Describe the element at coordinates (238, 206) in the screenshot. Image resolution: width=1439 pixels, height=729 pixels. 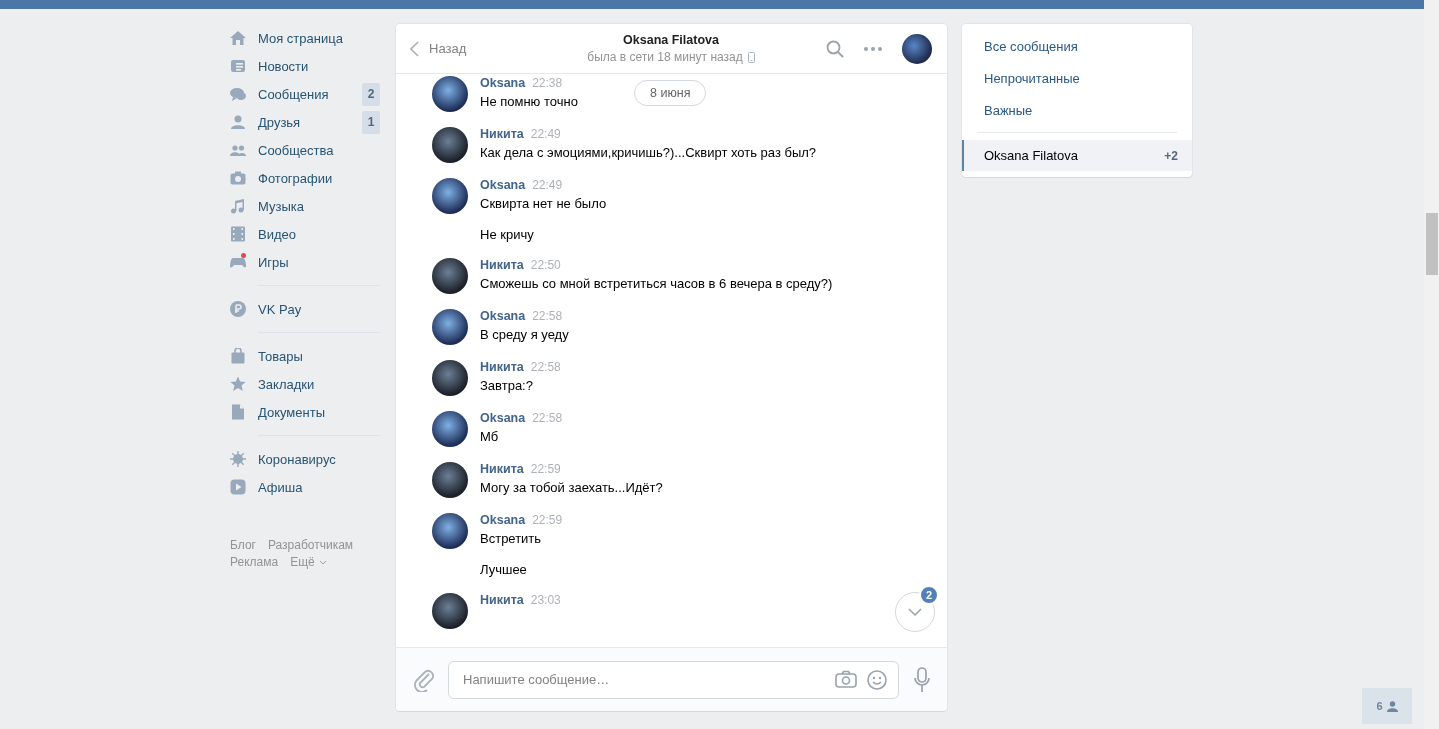
I see `music-note-icon` at that location.